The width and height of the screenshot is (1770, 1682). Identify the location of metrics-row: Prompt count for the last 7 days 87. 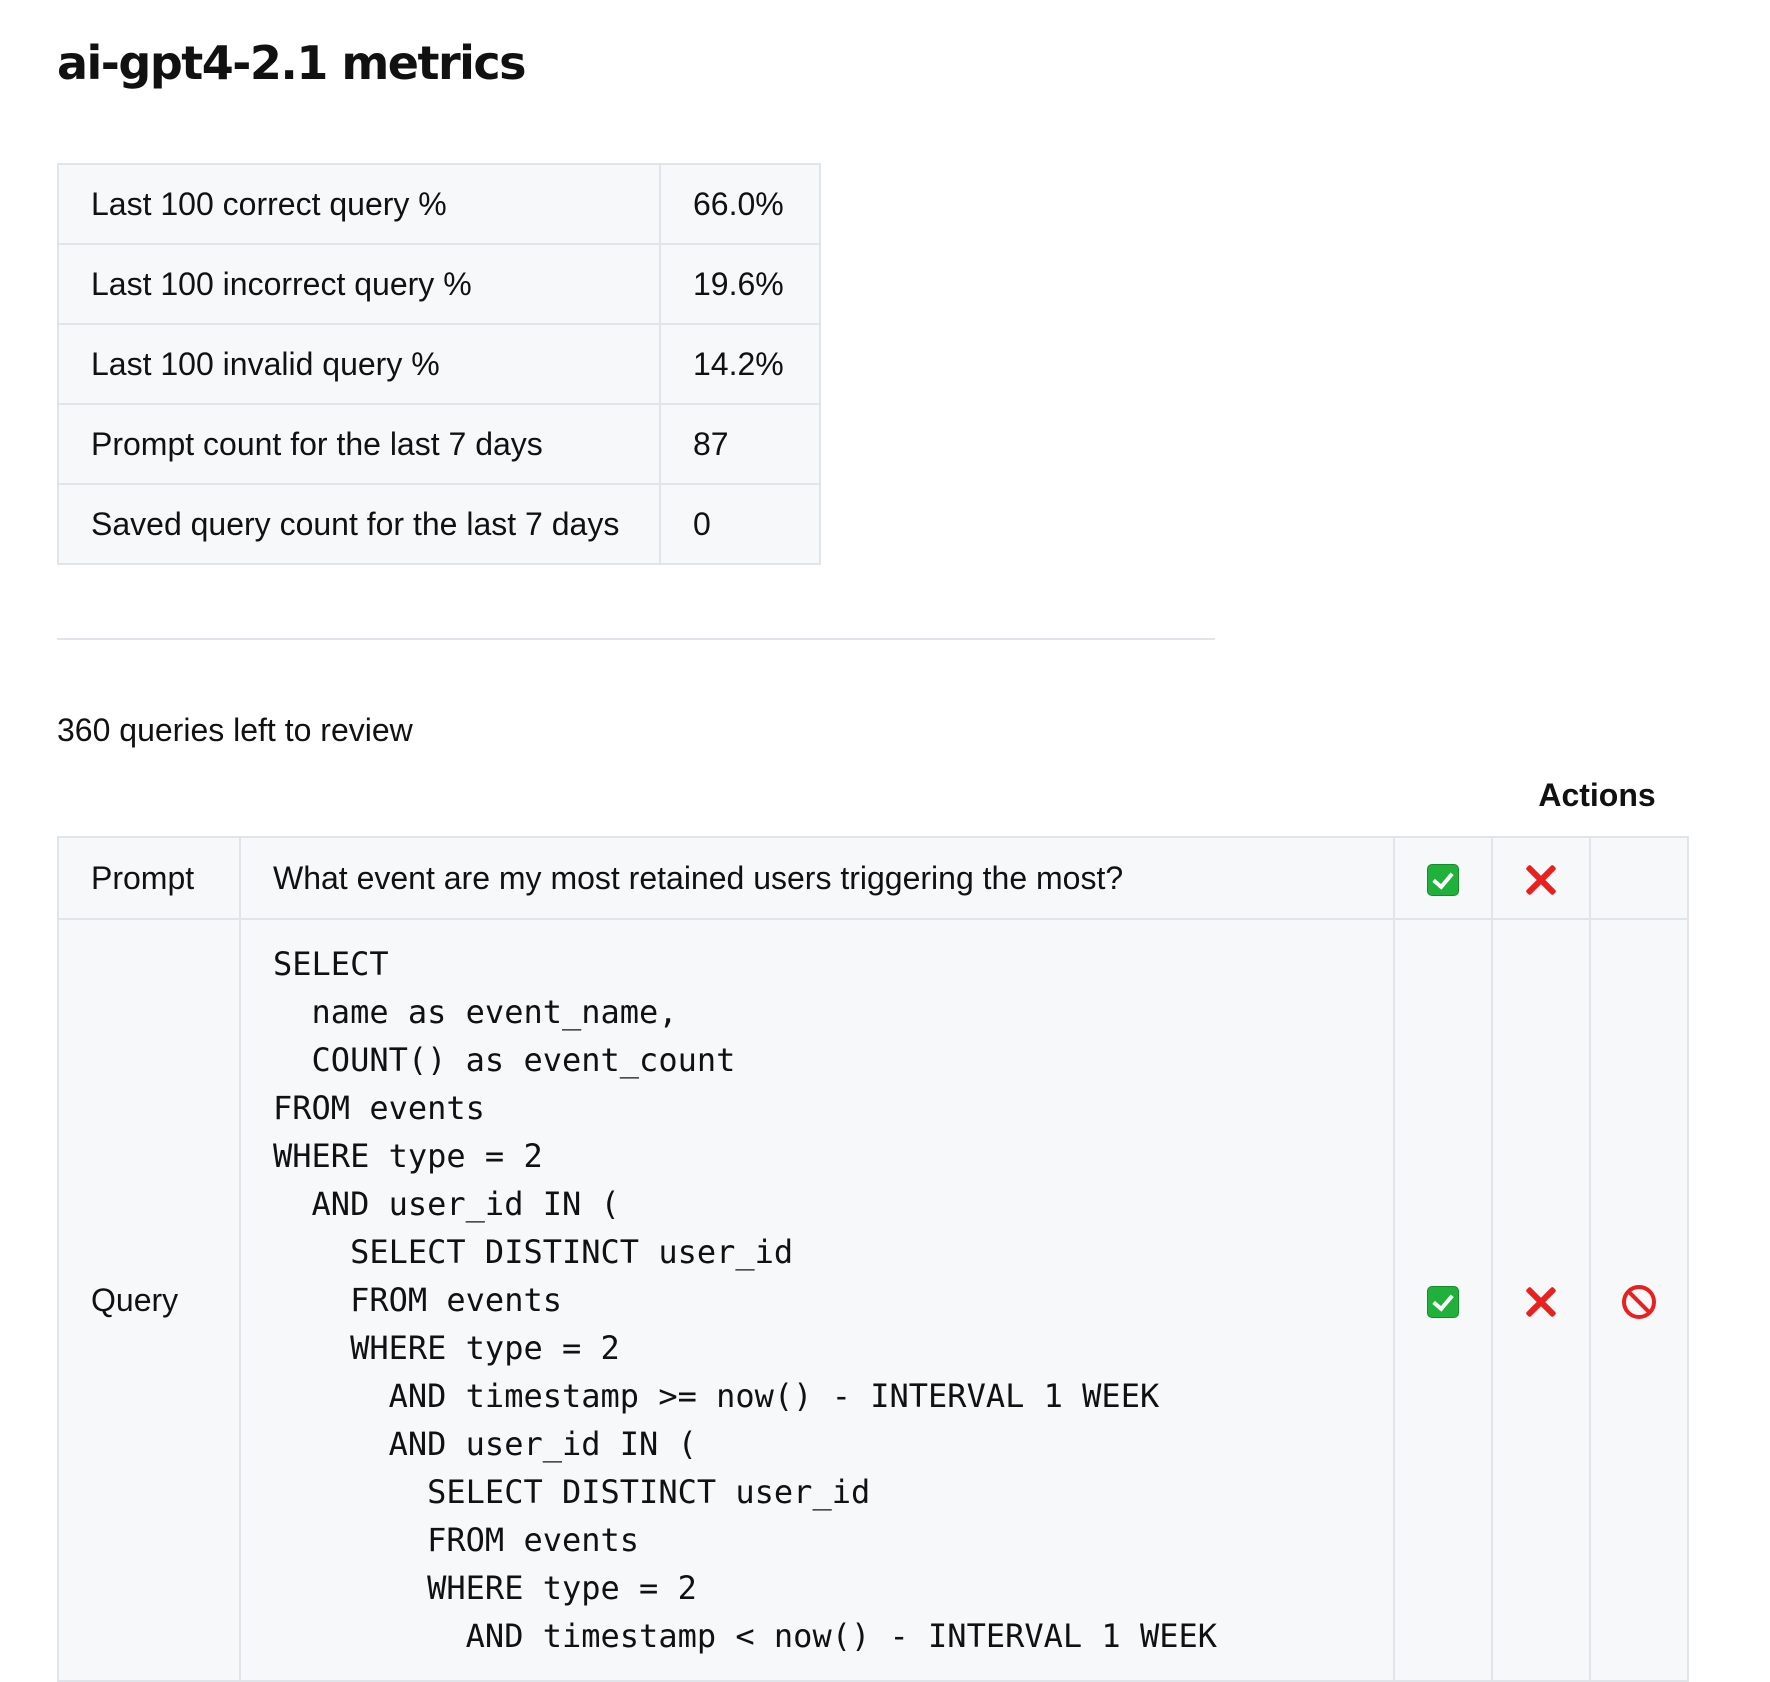
(439, 444).